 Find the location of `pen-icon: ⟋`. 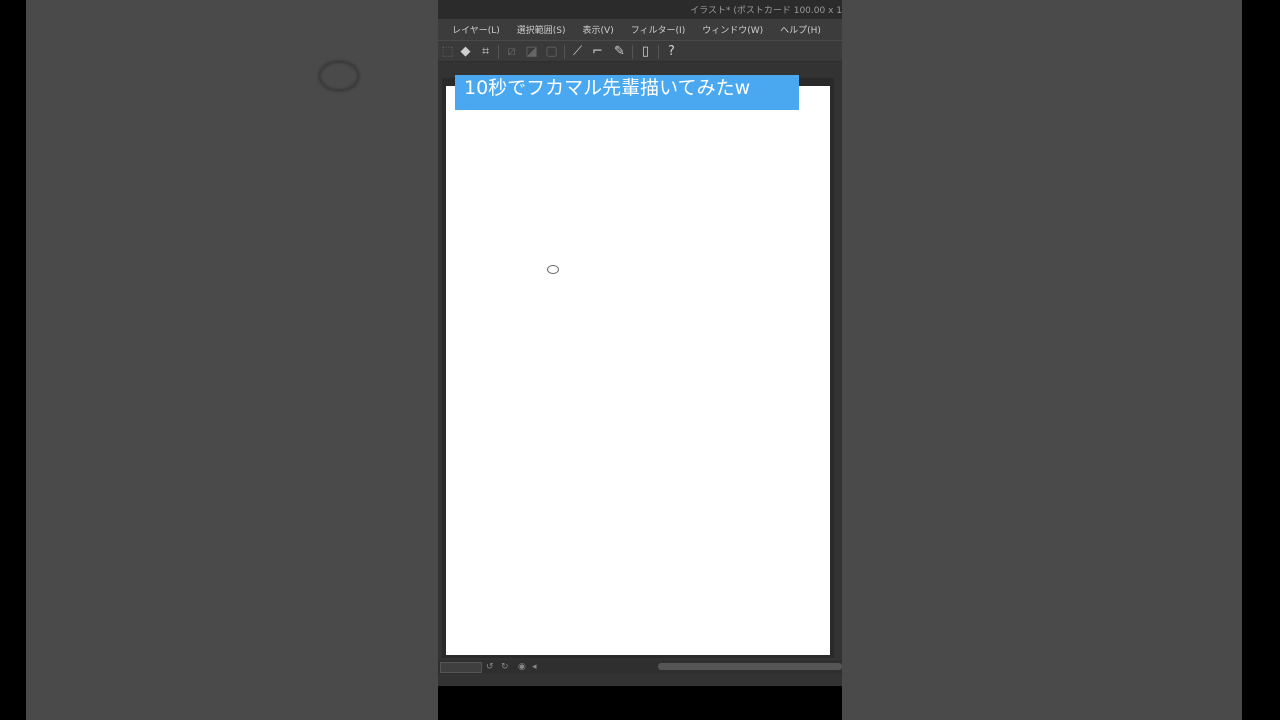

pen-icon: ⟋ is located at coordinates (577, 51).